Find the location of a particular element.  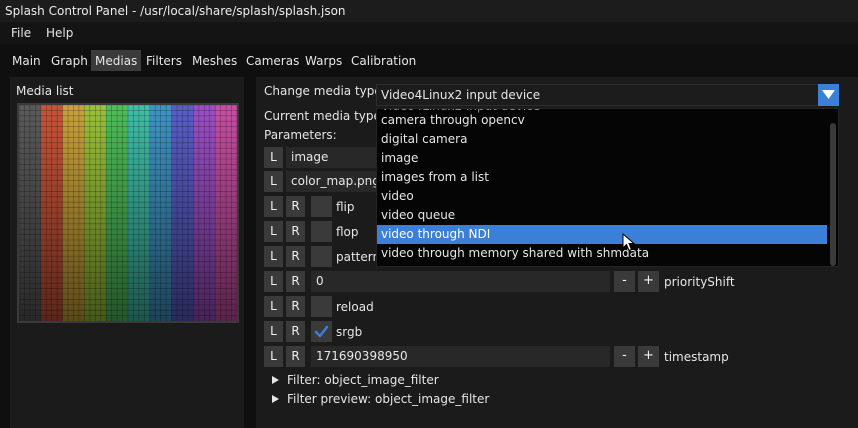

filter-header: Filter: object_image_filter is located at coordinates (363, 380).